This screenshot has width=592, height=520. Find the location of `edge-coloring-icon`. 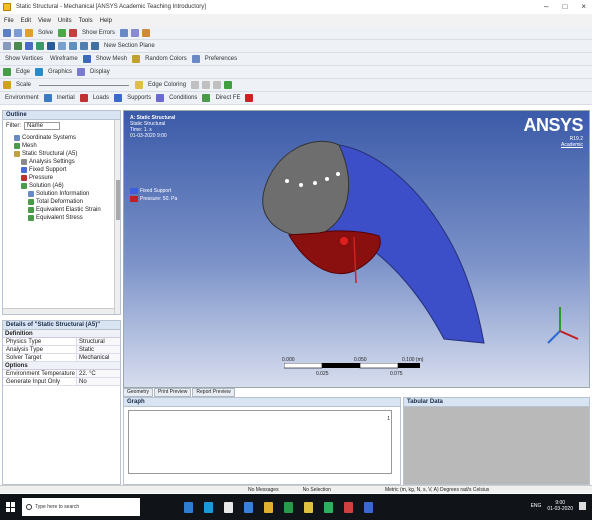

edge-coloring-icon is located at coordinates (139, 85).